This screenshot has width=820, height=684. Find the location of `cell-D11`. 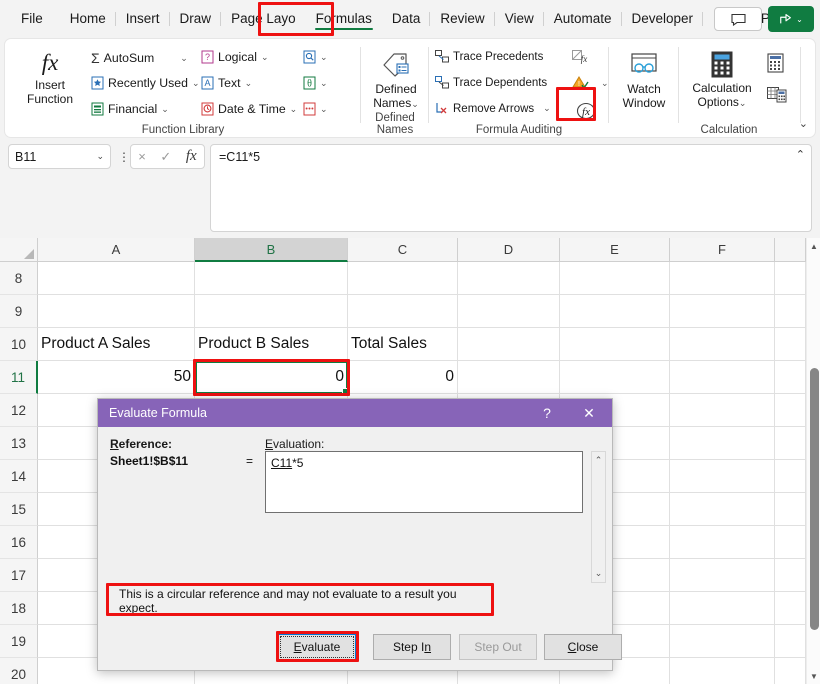

cell-D11 is located at coordinates (509, 377).